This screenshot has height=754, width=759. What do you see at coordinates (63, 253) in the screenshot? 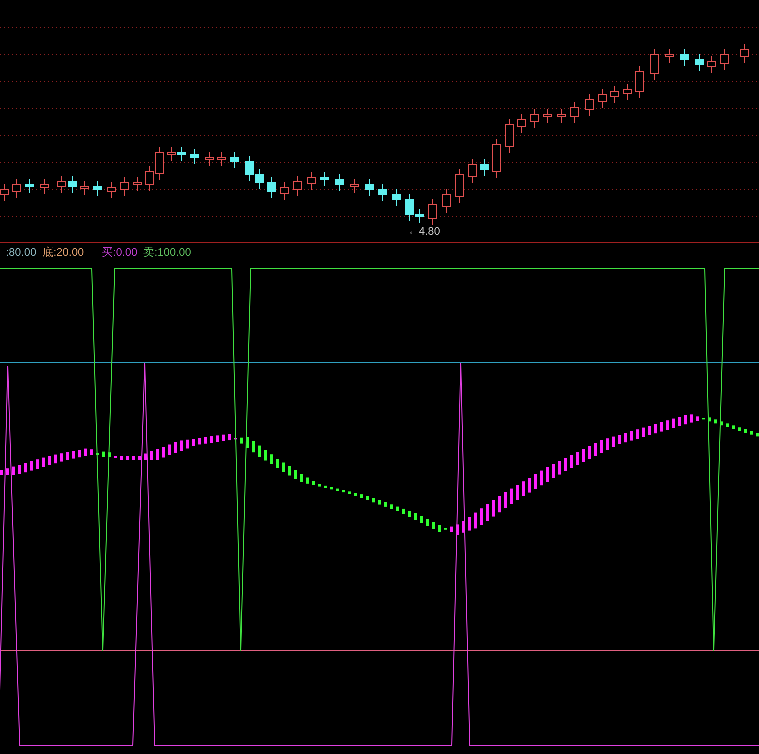
I see `indicator-value-label: 底:20.00` at bounding box center [63, 253].